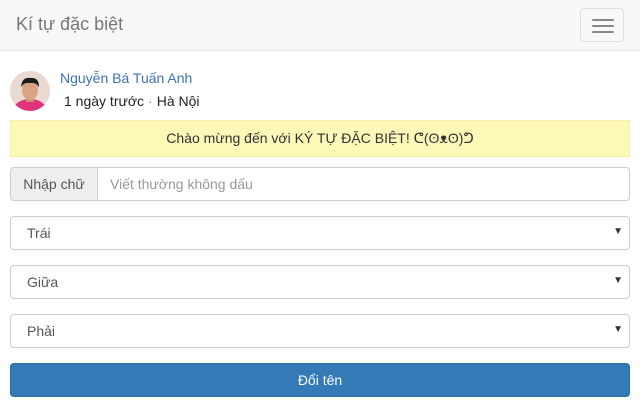 Image resolution: width=640 pixels, height=400 pixels. What do you see at coordinates (320, 91) in the screenshot?
I see `author-block: Nguyễn Bá Tuấn Anh 1 ngày trước · Hà Nội` at bounding box center [320, 91].